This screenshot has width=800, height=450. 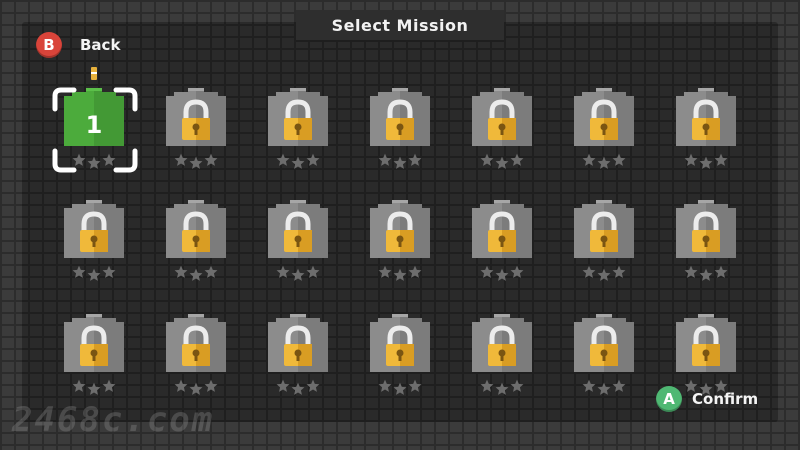 I want to click on cursor-indicator-icon, so click(x=94, y=73).